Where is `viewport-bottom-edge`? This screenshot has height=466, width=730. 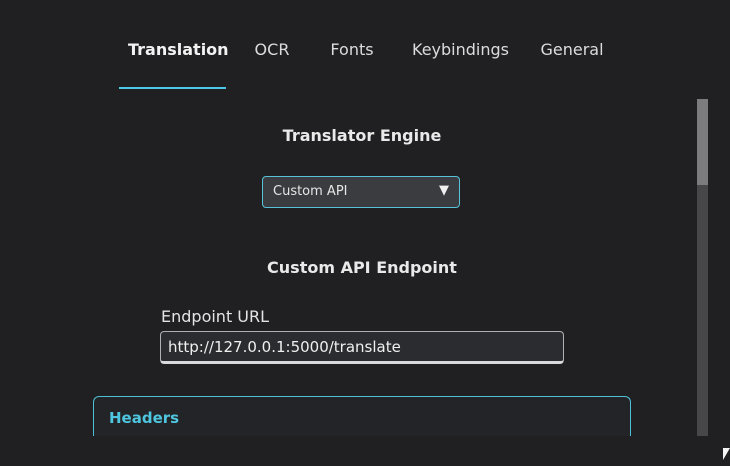
viewport-bottom-edge is located at coordinates (365, 451).